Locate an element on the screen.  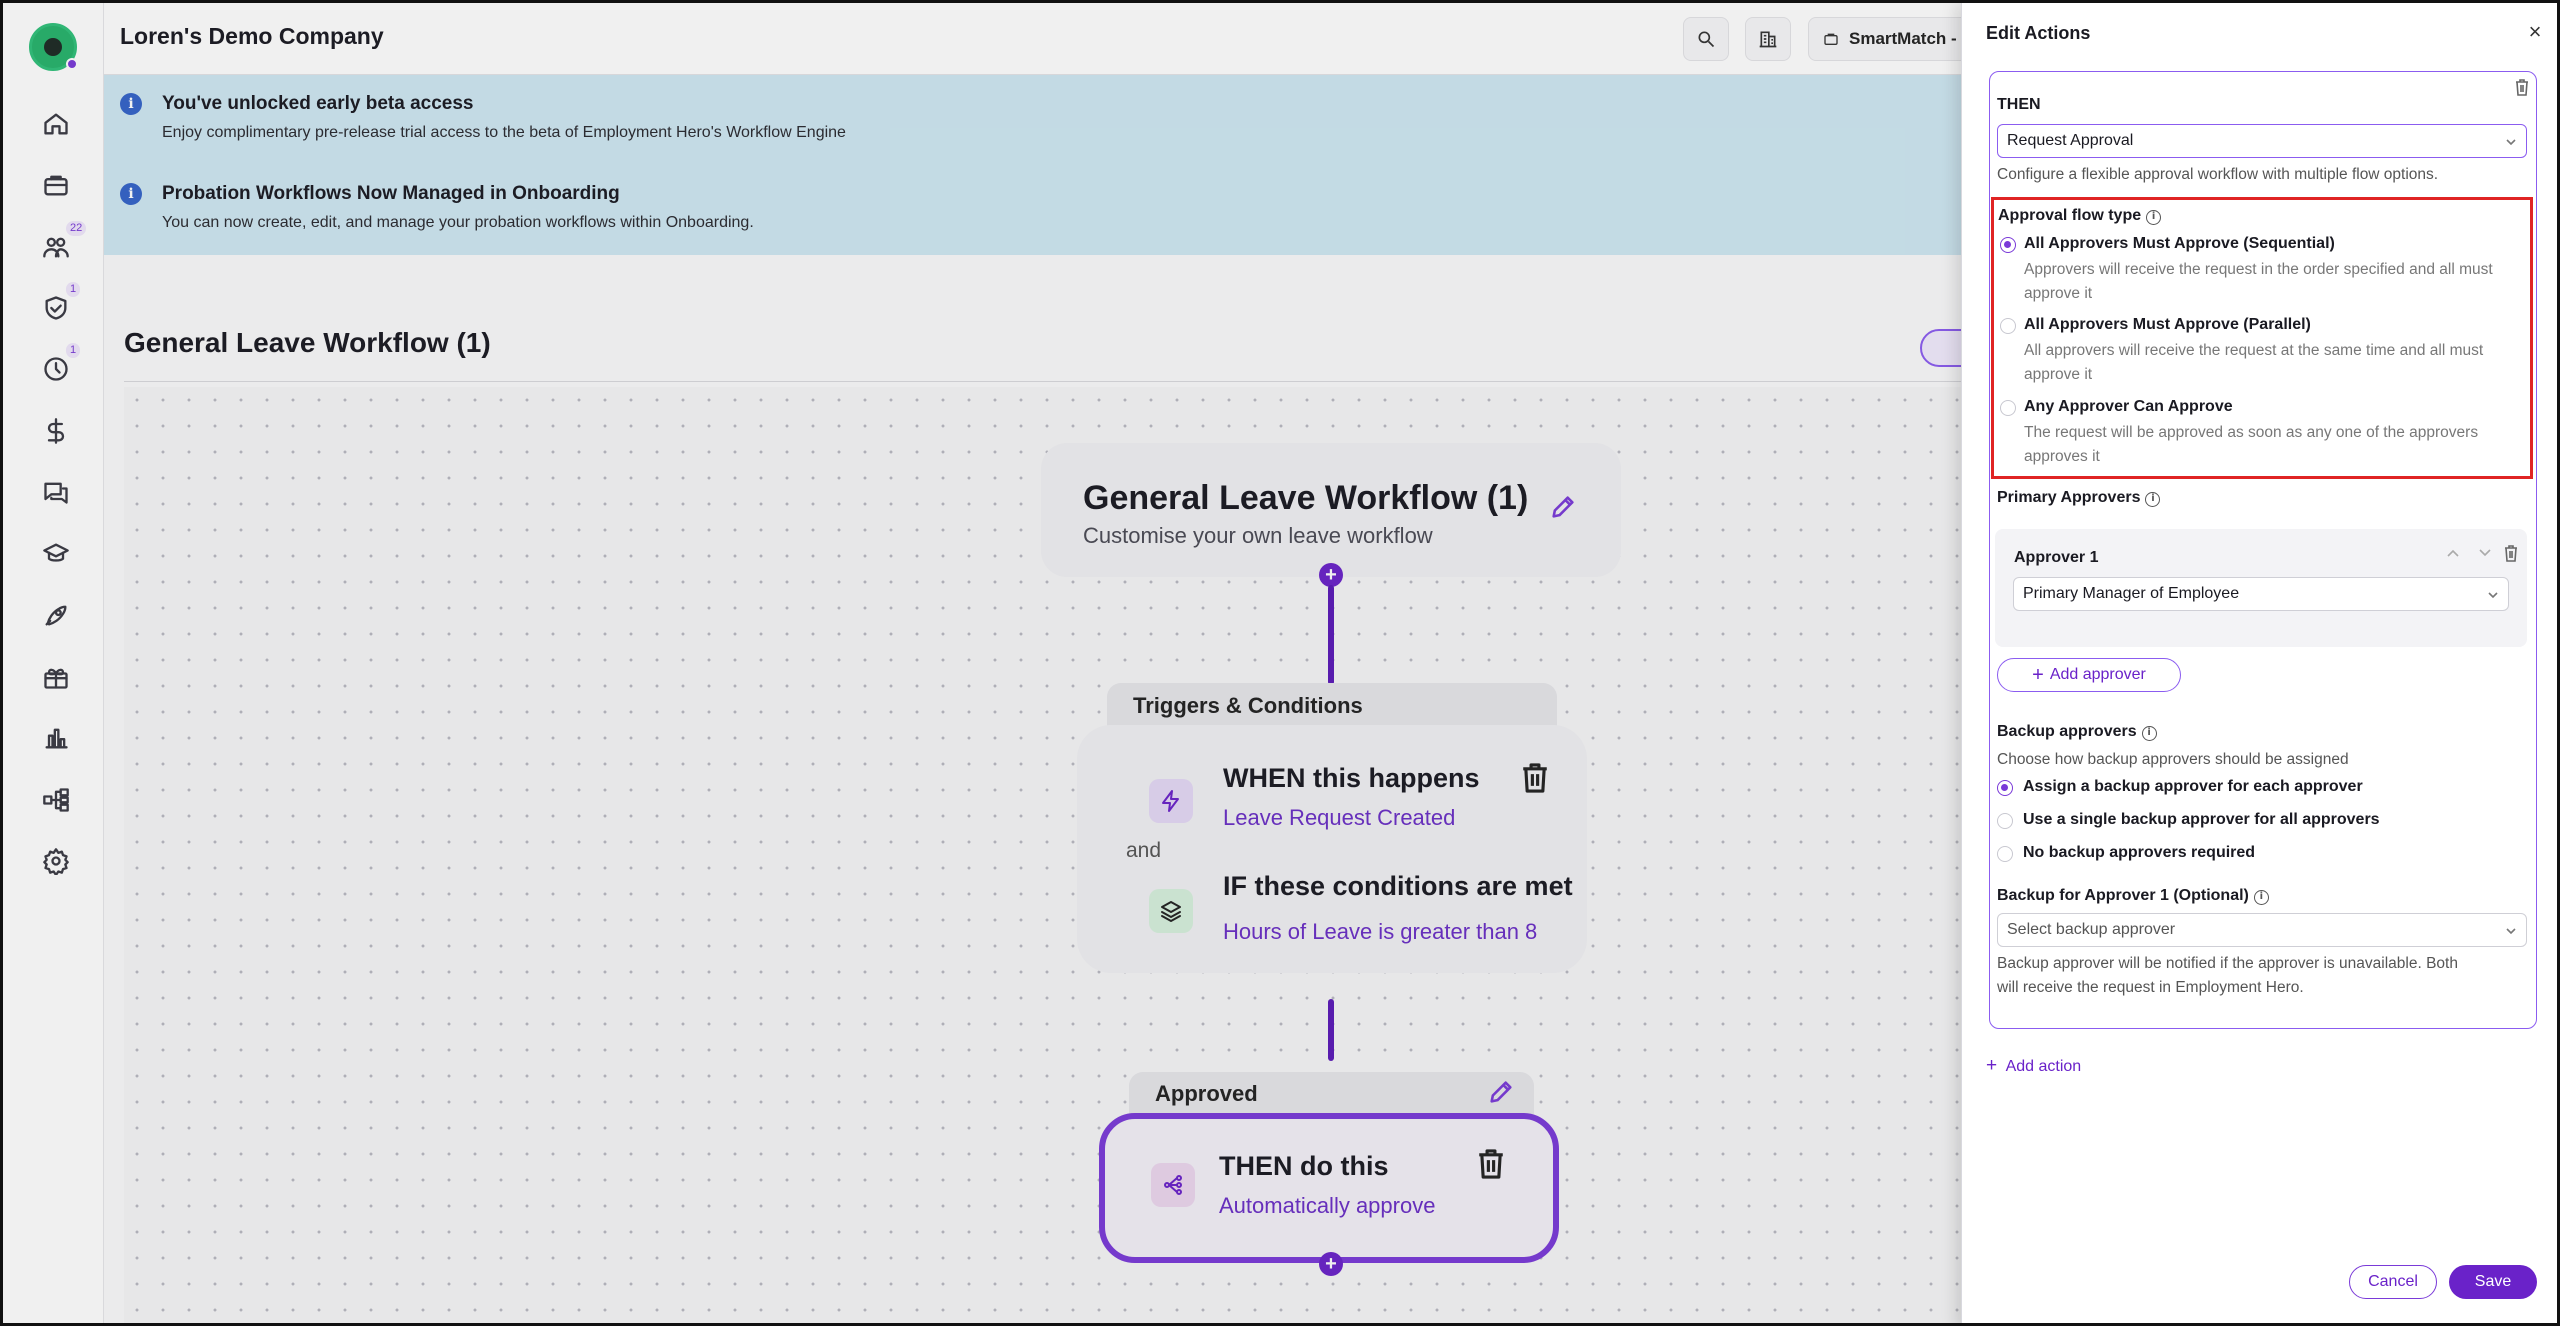
workflow-subtitle: Customise your own leave workflow is located at coordinates (1258, 535).